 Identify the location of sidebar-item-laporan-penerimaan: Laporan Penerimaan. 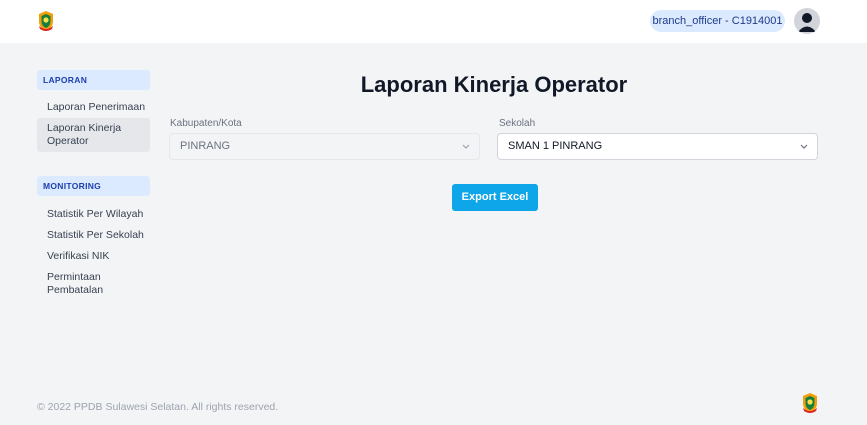
(93, 107).